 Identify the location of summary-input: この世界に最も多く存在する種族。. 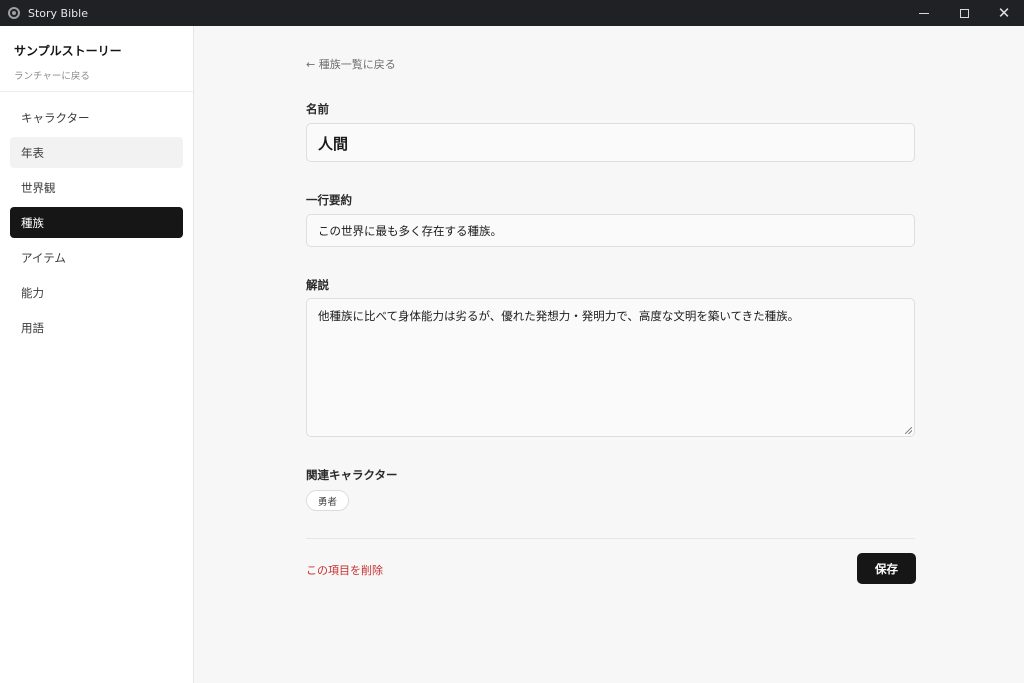
(610, 230).